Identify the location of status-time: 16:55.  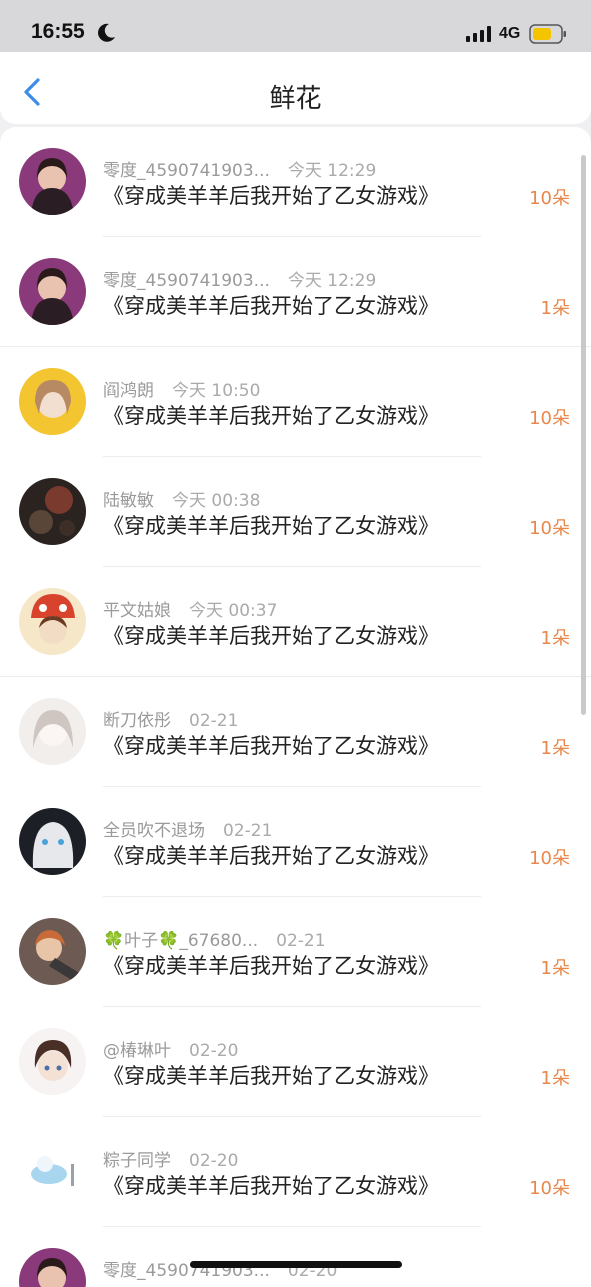
(58, 31).